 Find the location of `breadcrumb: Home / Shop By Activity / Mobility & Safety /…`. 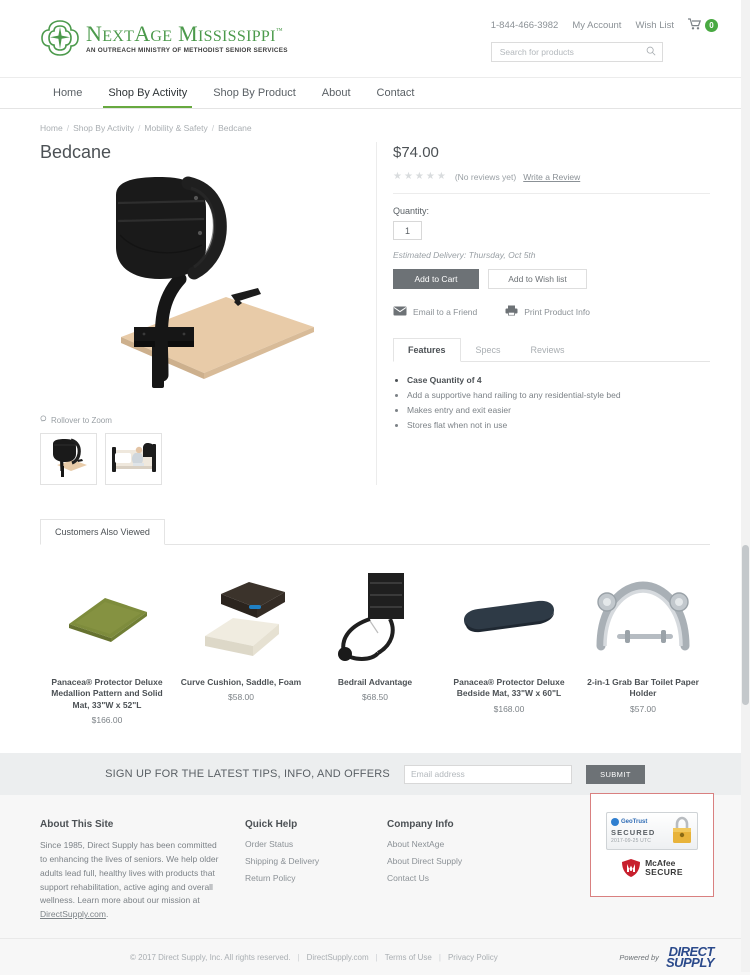

breadcrumb: Home / Shop By Activity / Mobility & Safety /… is located at coordinates (375, 128).